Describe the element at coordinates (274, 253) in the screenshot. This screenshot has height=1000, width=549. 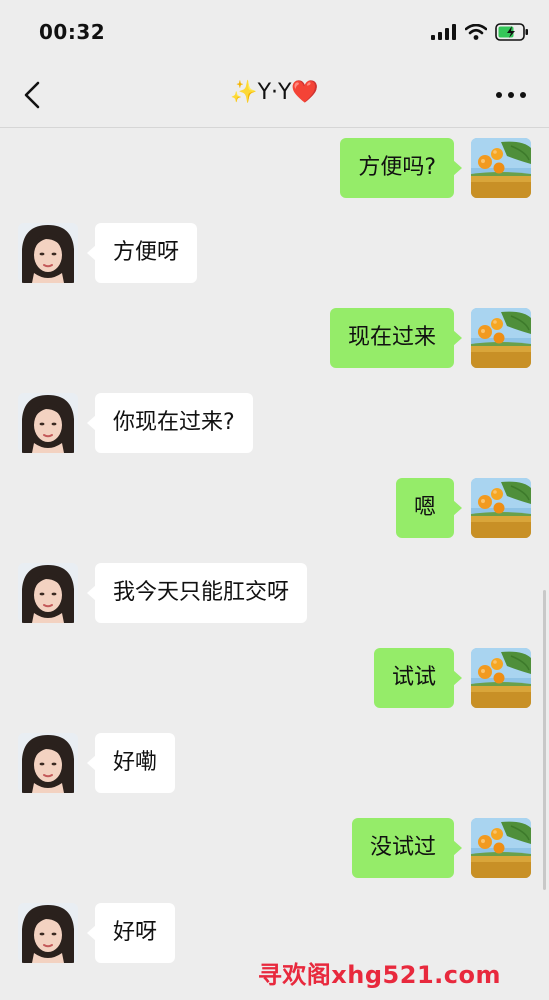
I see `message-received: 方便呀` at that location.